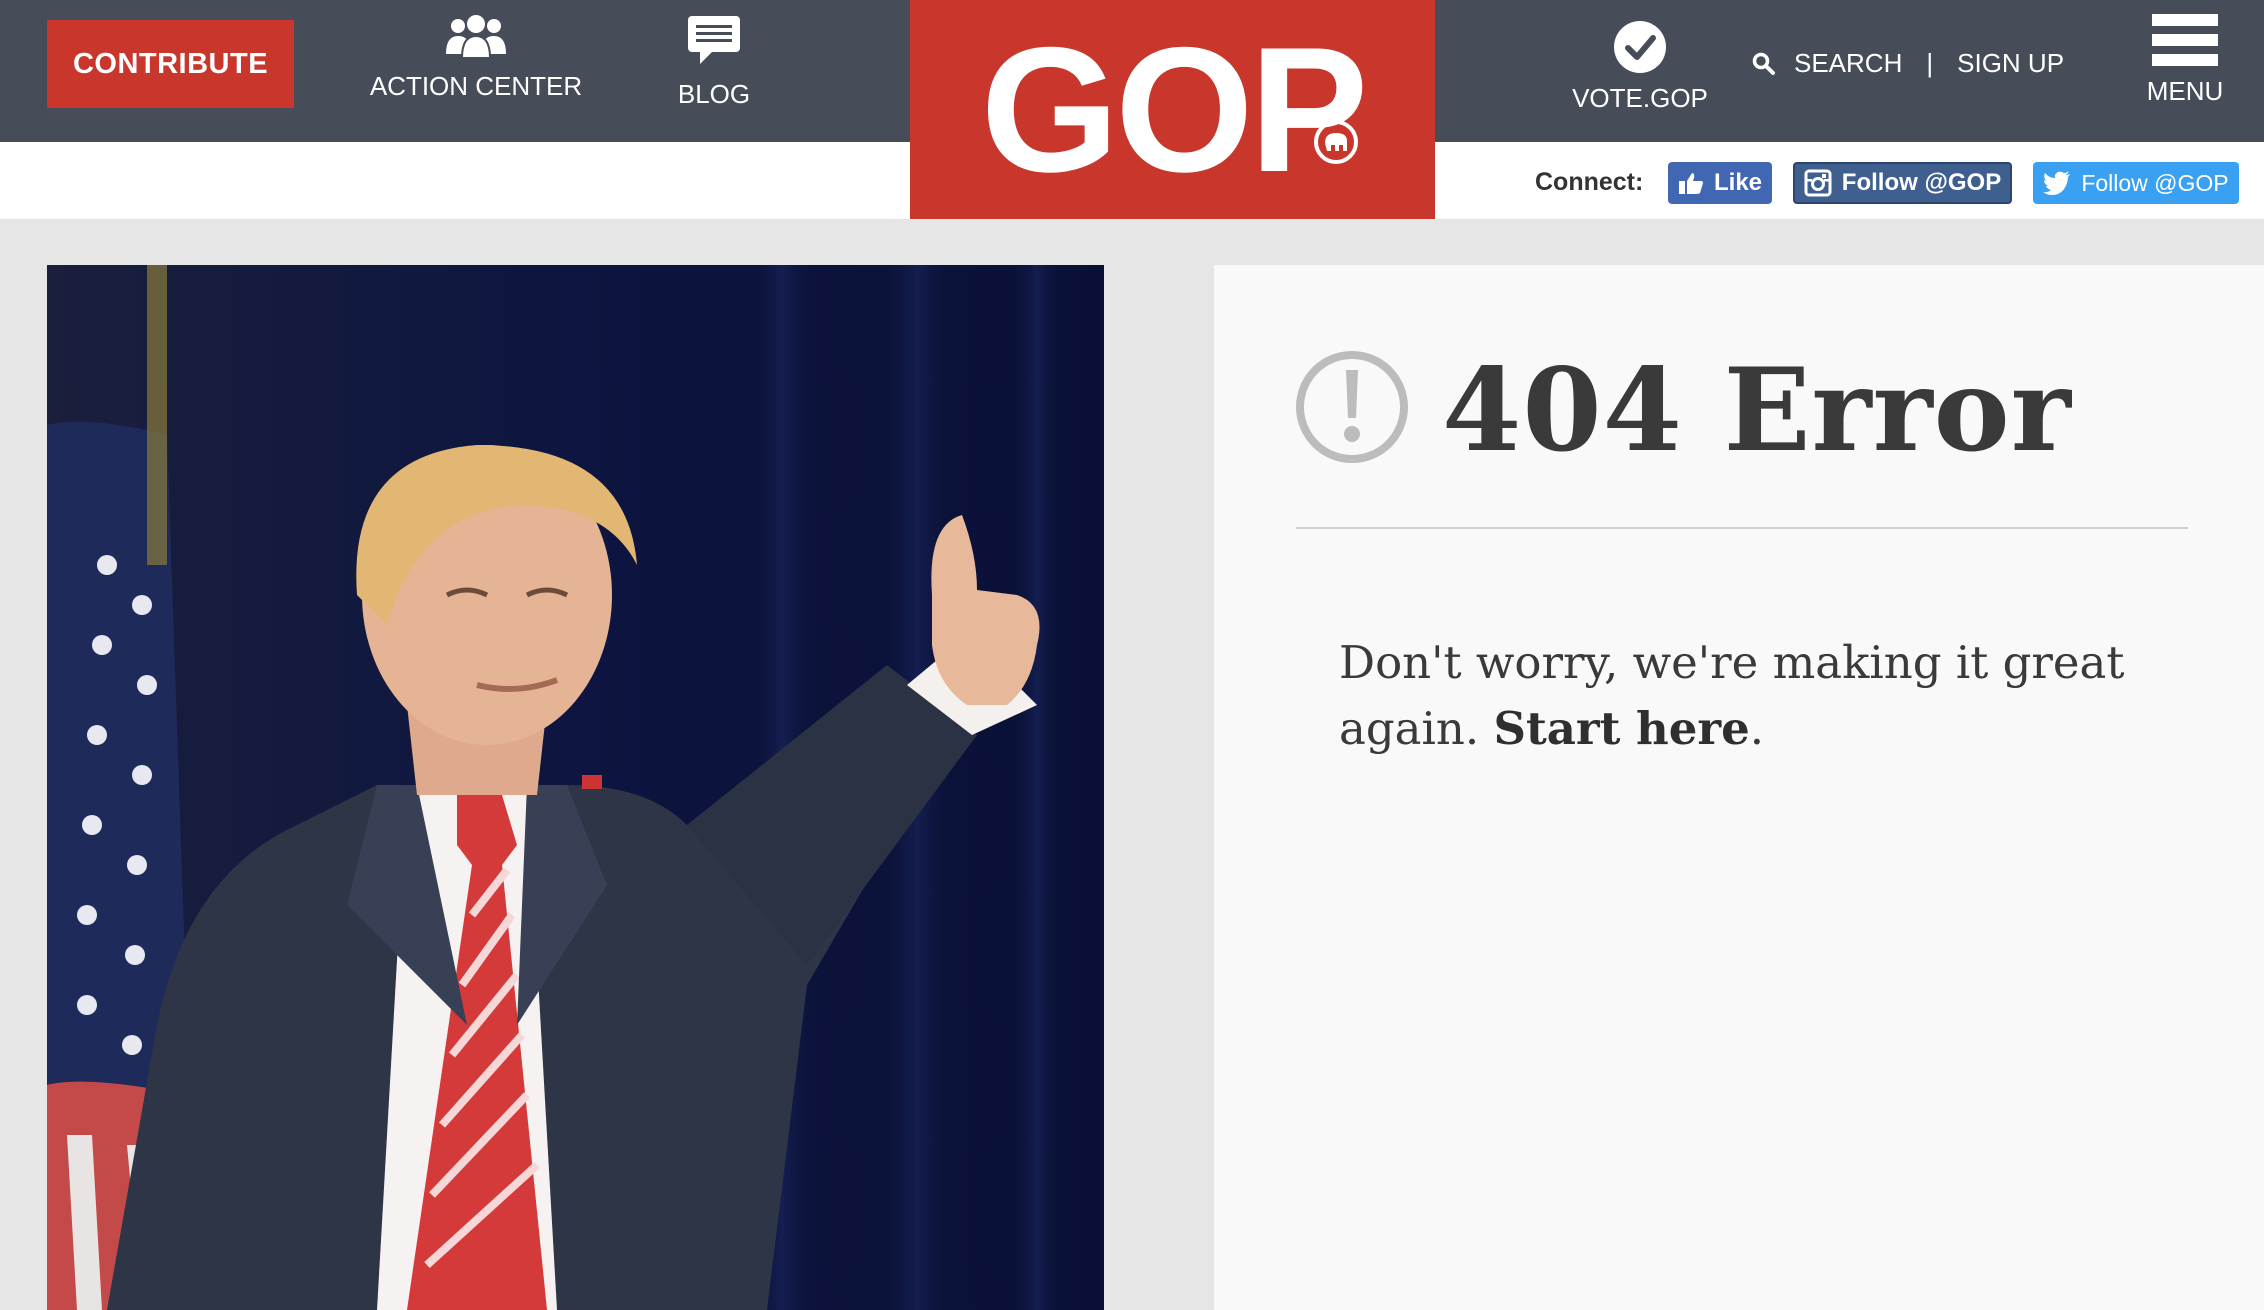 This screenshot has height=1310, width=2264. I want to click on menu-button: MENU, so click(2185, 60).